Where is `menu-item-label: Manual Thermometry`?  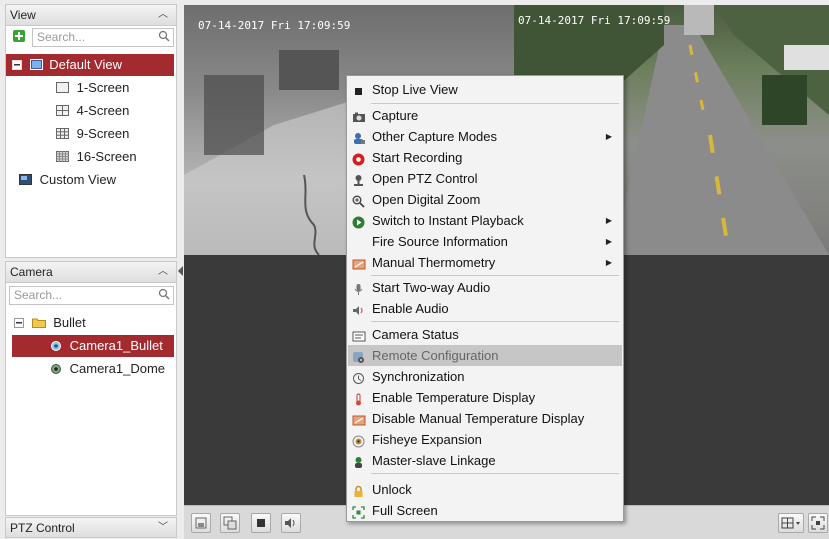
menu-item-label: Manual Thermometry is located at coordinates (434, 262).